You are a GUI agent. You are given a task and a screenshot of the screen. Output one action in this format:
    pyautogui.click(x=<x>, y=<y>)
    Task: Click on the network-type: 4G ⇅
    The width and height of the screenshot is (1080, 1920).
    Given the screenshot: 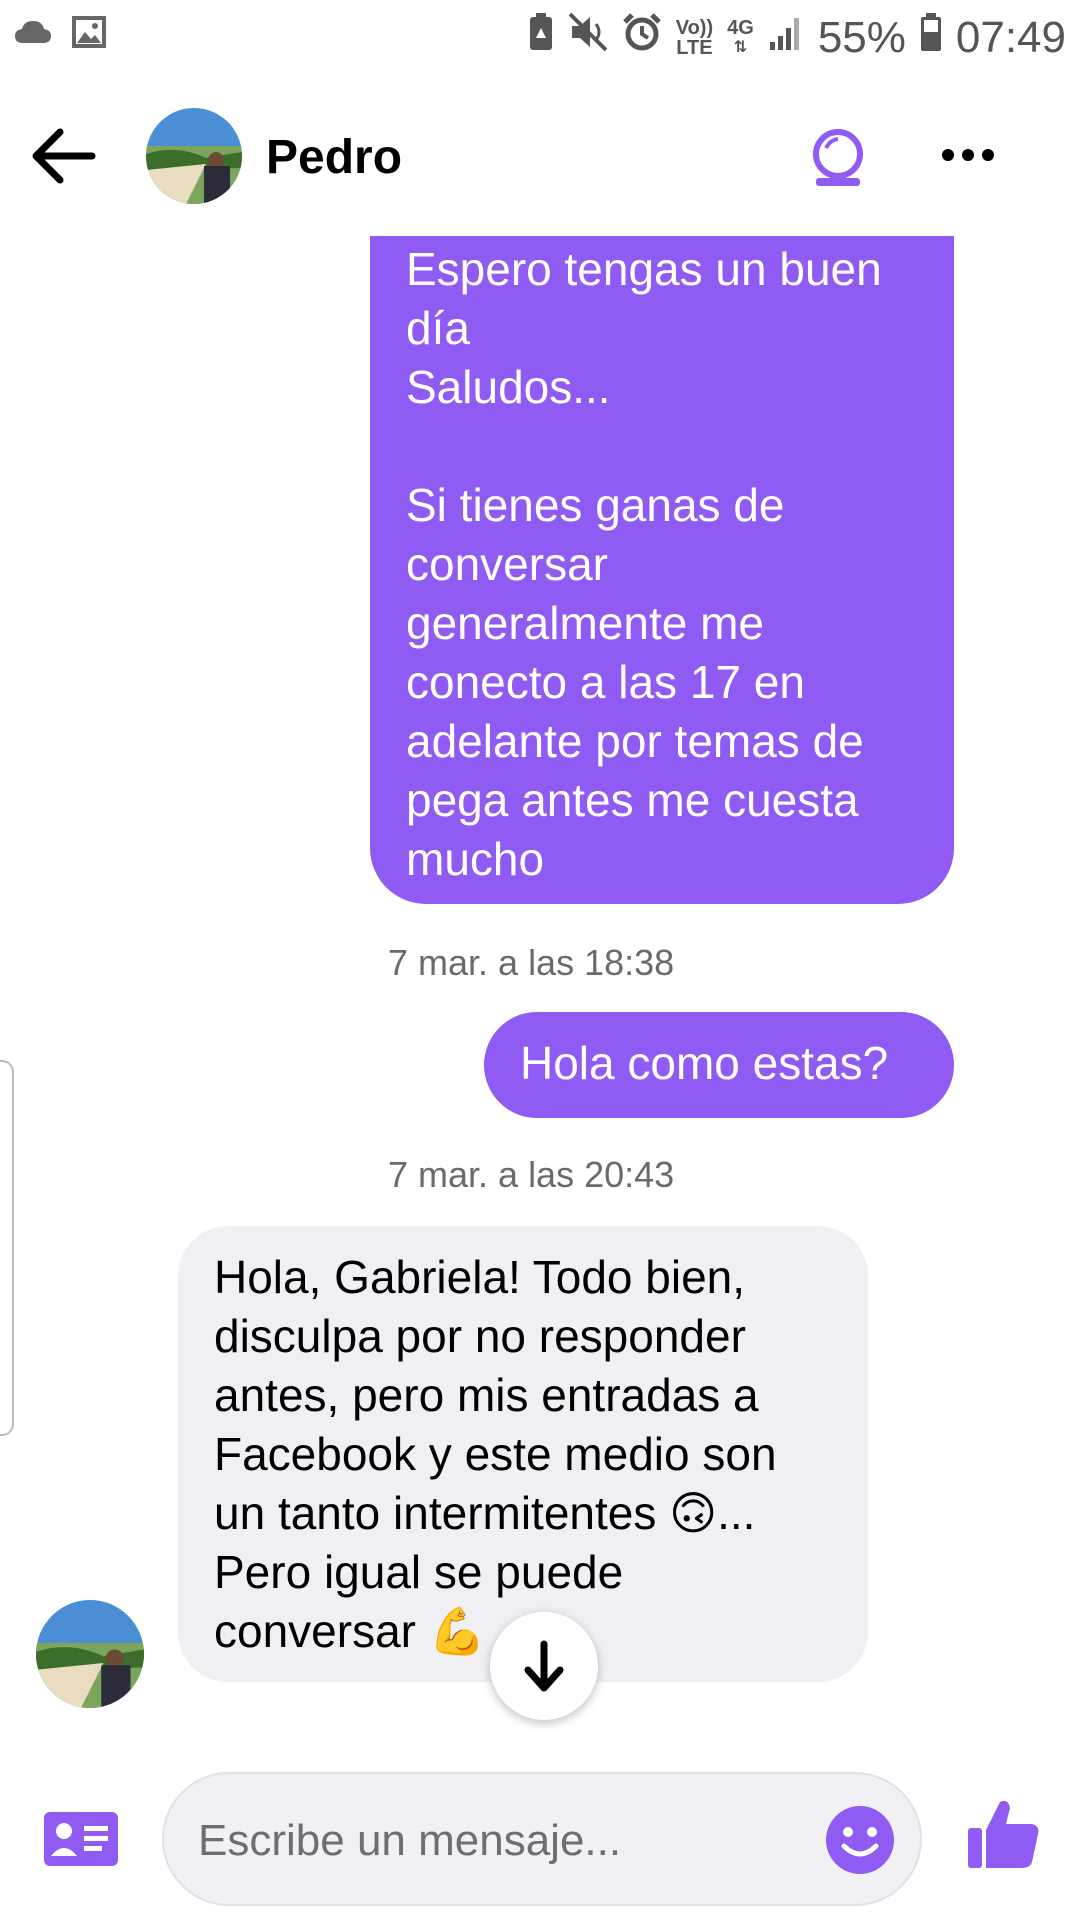 What is the action you would take?
    pyautogui.click(x=740, y=36)
    